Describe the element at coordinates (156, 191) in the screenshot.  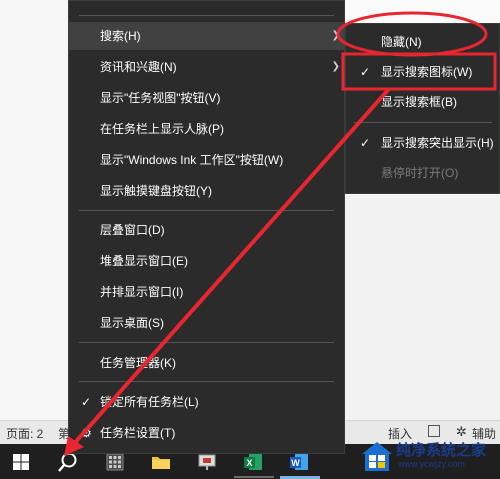
I see `menu-item-label: 显示触摸键盘按钮(Y)` at that location.